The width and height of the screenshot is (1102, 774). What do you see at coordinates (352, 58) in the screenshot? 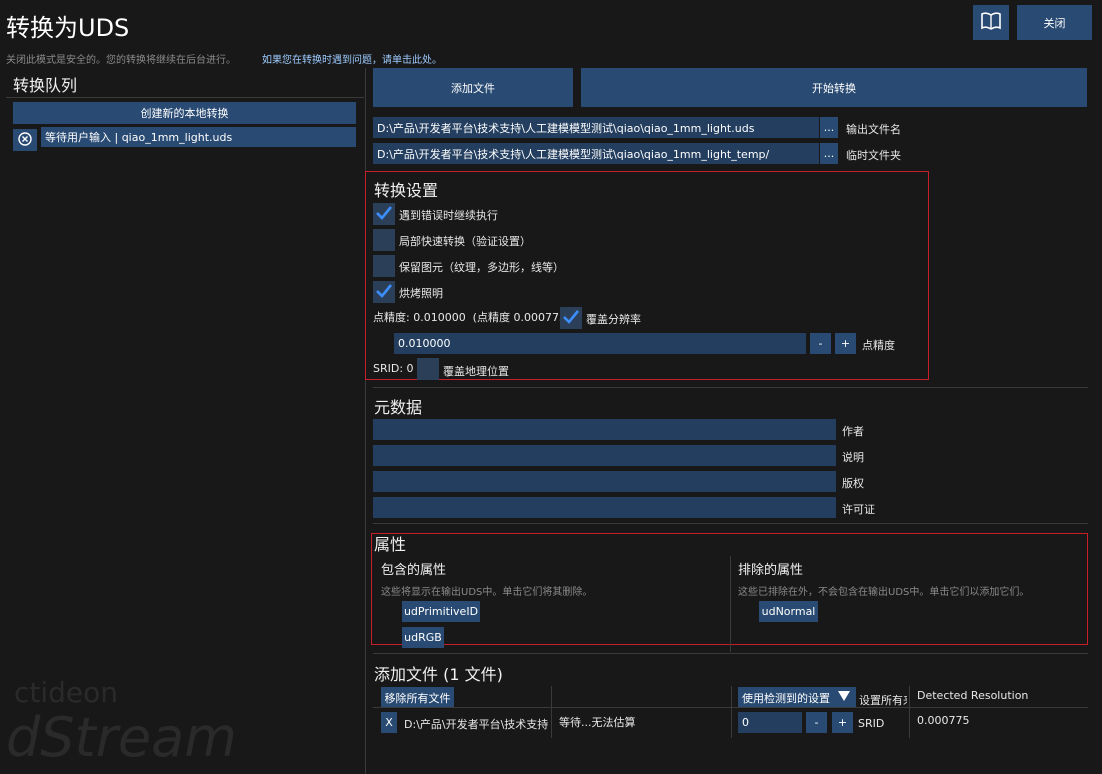
I see `help-link: 如果您在转换时遇到问题，请单击此处。` at bounding box center [352, 58].